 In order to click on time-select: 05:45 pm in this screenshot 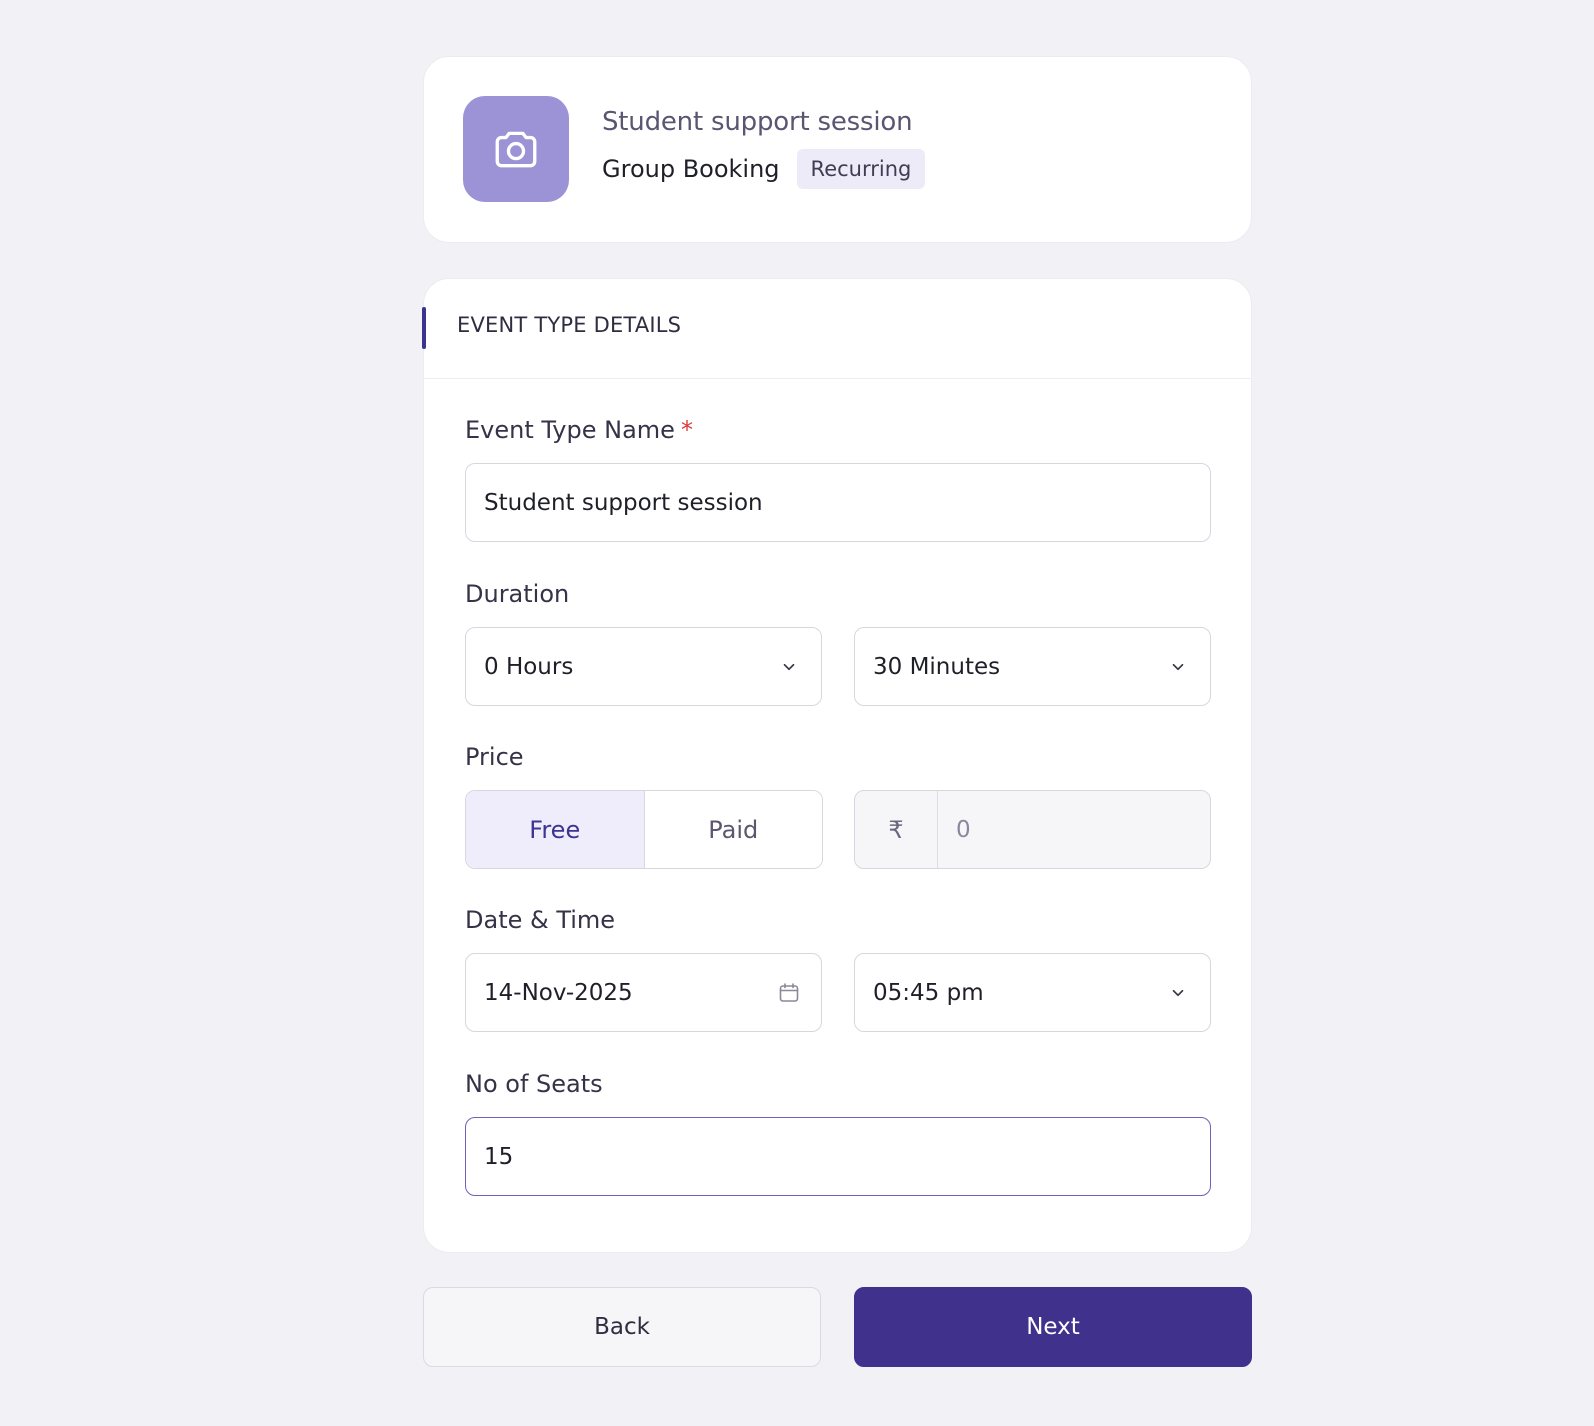, I will do `click(1032, 992)`.